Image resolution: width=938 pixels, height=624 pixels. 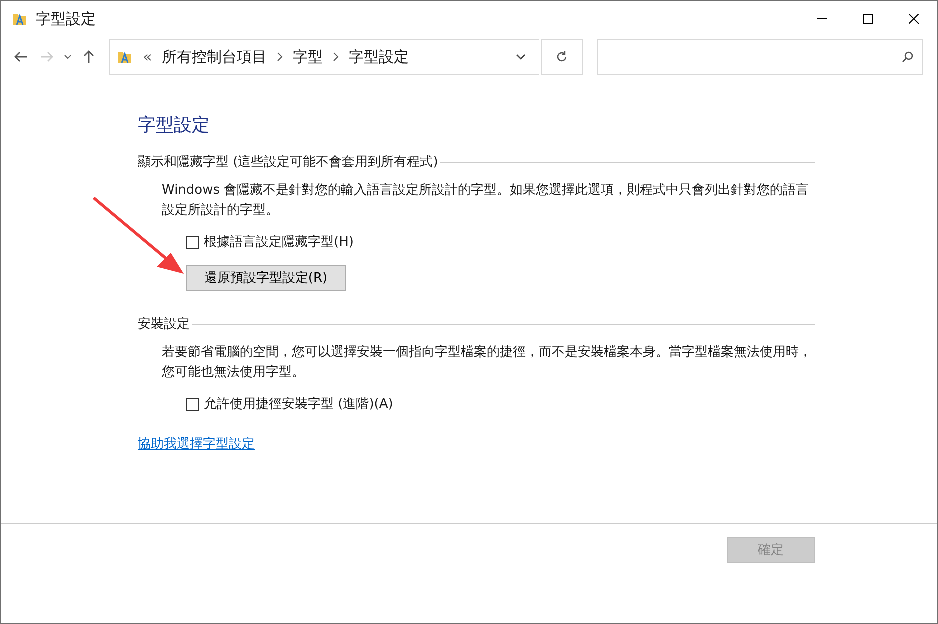 I want to click on address-bar: « 所有控制台項目 字型 字型設定, so click(x=324, y=57).